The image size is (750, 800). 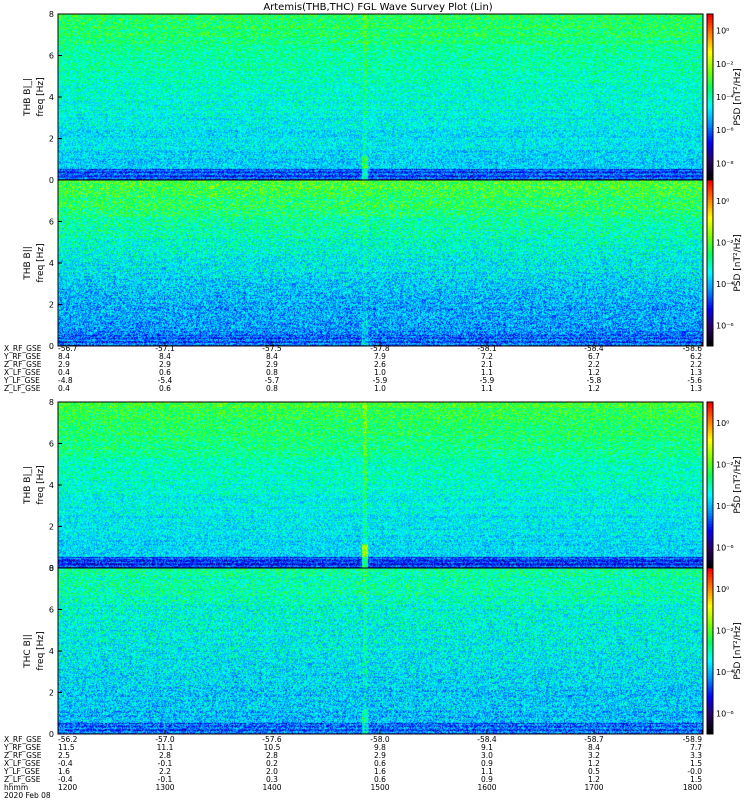 What do you see at coordinates (64, 388) in the screenshot?
I see `orbit-value: 0.4` at bounding box center [64, 388].